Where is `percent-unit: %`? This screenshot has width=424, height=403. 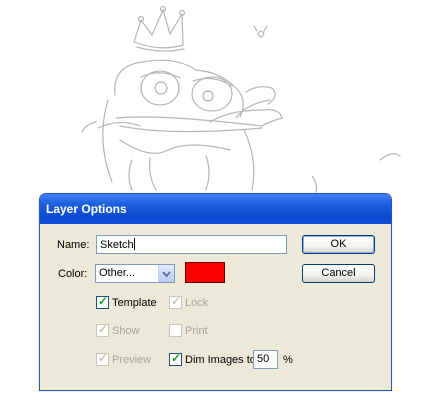
percent-unit: % is located at coordinates (288, 360).